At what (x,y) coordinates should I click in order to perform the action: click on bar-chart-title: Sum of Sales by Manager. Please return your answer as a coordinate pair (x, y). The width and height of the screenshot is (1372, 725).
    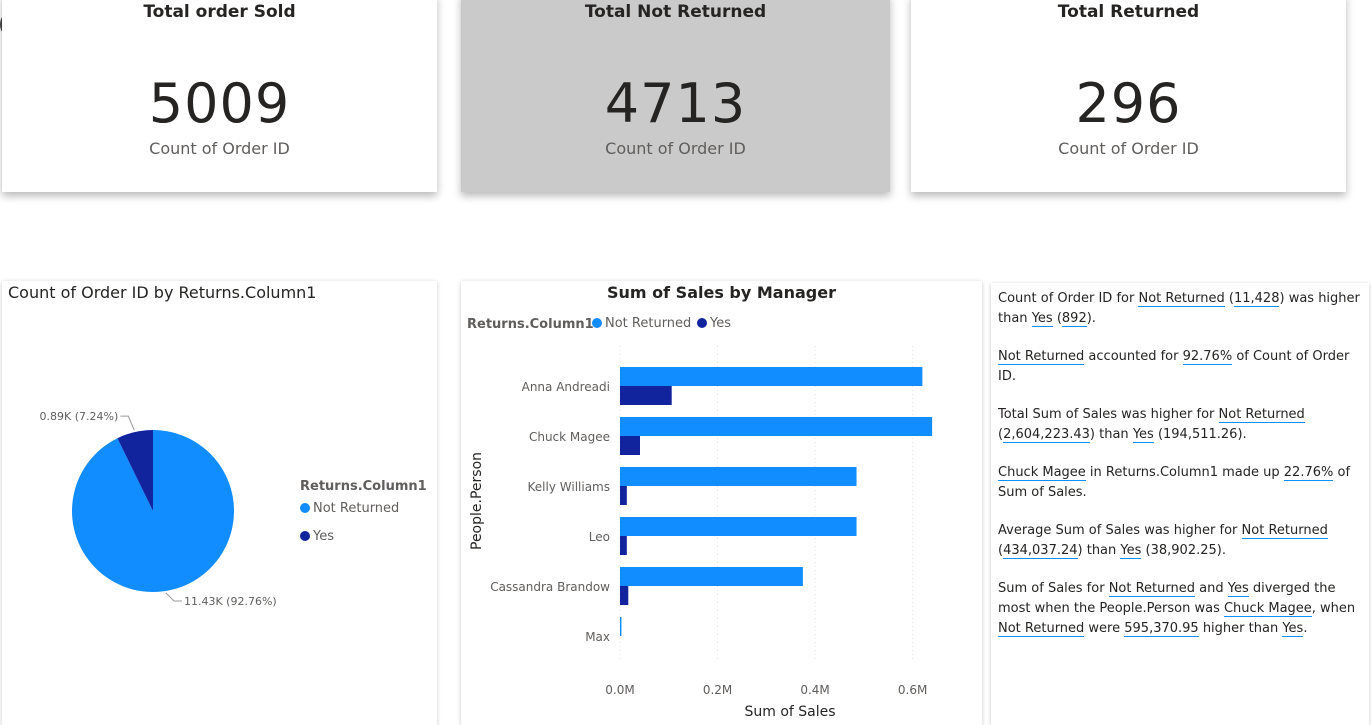
    Looking at the image, I should click on (721, 292).